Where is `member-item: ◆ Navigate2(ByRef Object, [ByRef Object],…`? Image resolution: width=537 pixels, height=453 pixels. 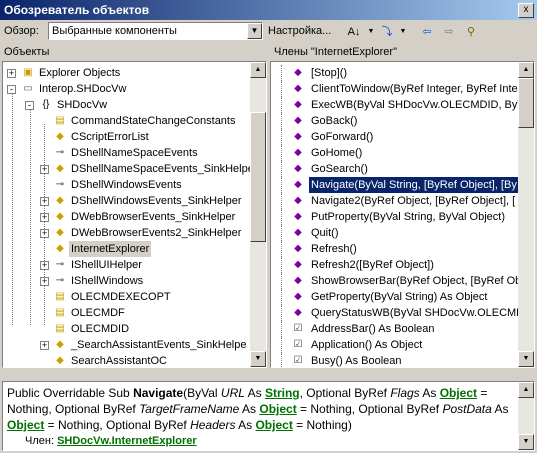 member-item: ◆ Navigate2(ByRef Object, [ByRef Object],… is located at coordinates (395, 201).